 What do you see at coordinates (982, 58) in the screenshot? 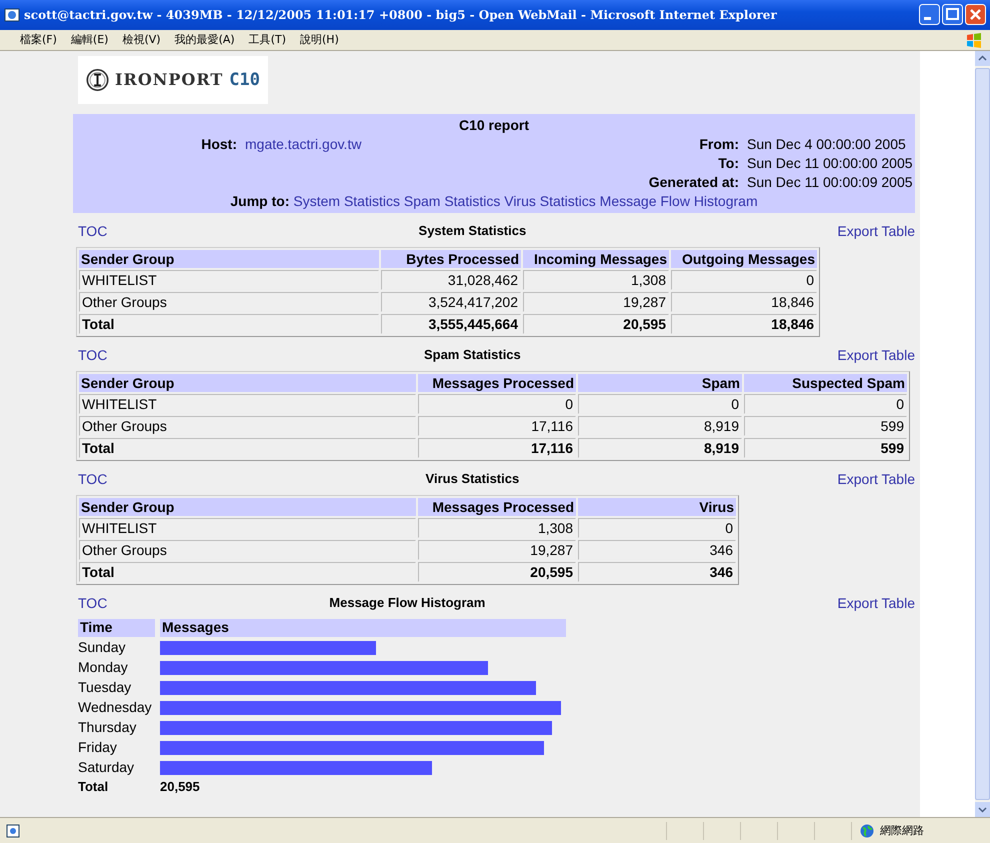
I see `scroll-up-icon` at bounding box center [982, 58].